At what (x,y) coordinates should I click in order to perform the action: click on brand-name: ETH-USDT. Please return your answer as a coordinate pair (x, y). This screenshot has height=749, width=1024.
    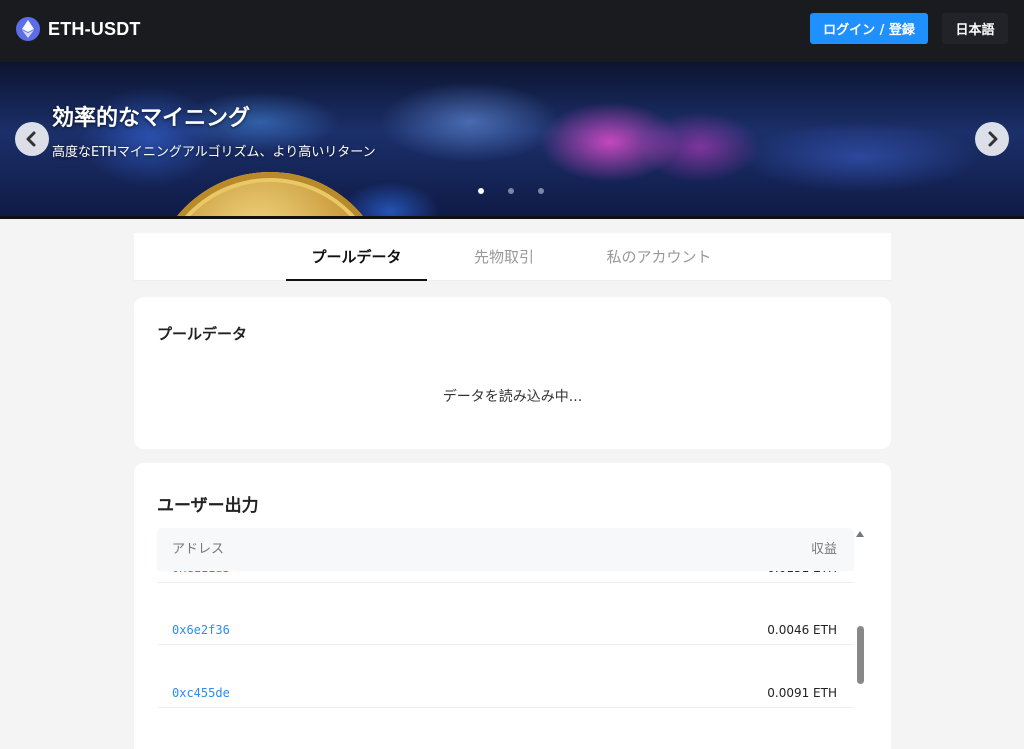
    Looking at the image, I should click on (94, 28).